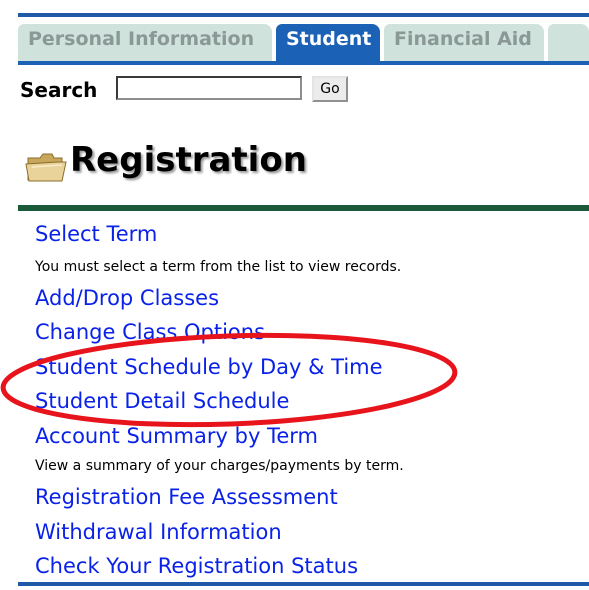 Image resolution: width=589 pixels, height=590 pixels. Describe the element at coordinates (162, 401) in the screenshot. I see `menu-link-student-detail-schedule: Student Detail Schedule` at that location.